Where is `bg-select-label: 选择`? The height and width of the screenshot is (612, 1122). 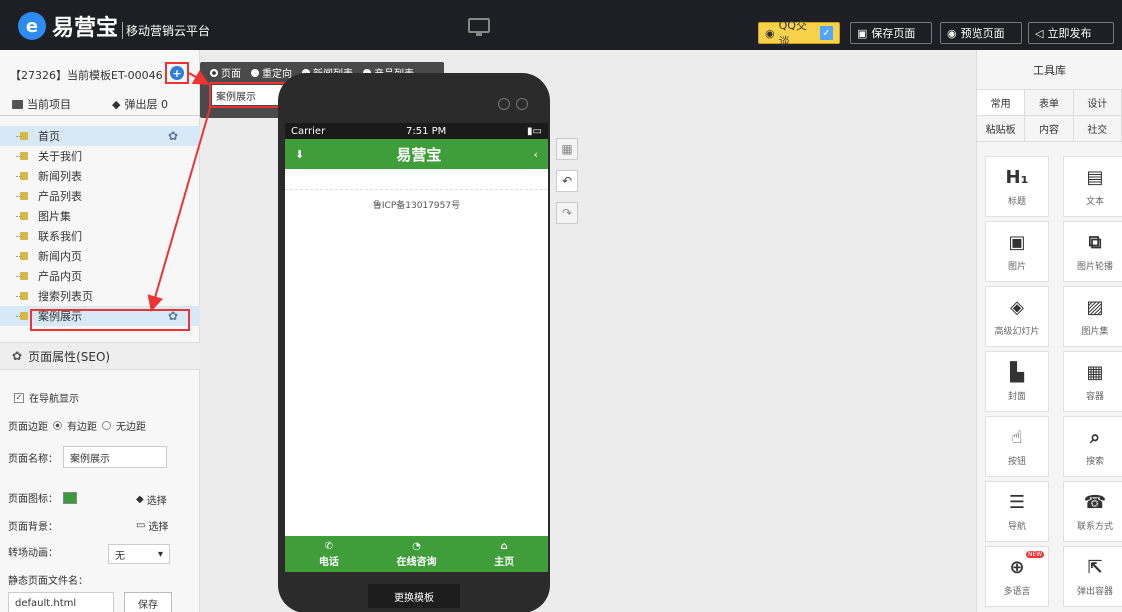
bg-select-label: 选择 is located at coordinates (158, 527).